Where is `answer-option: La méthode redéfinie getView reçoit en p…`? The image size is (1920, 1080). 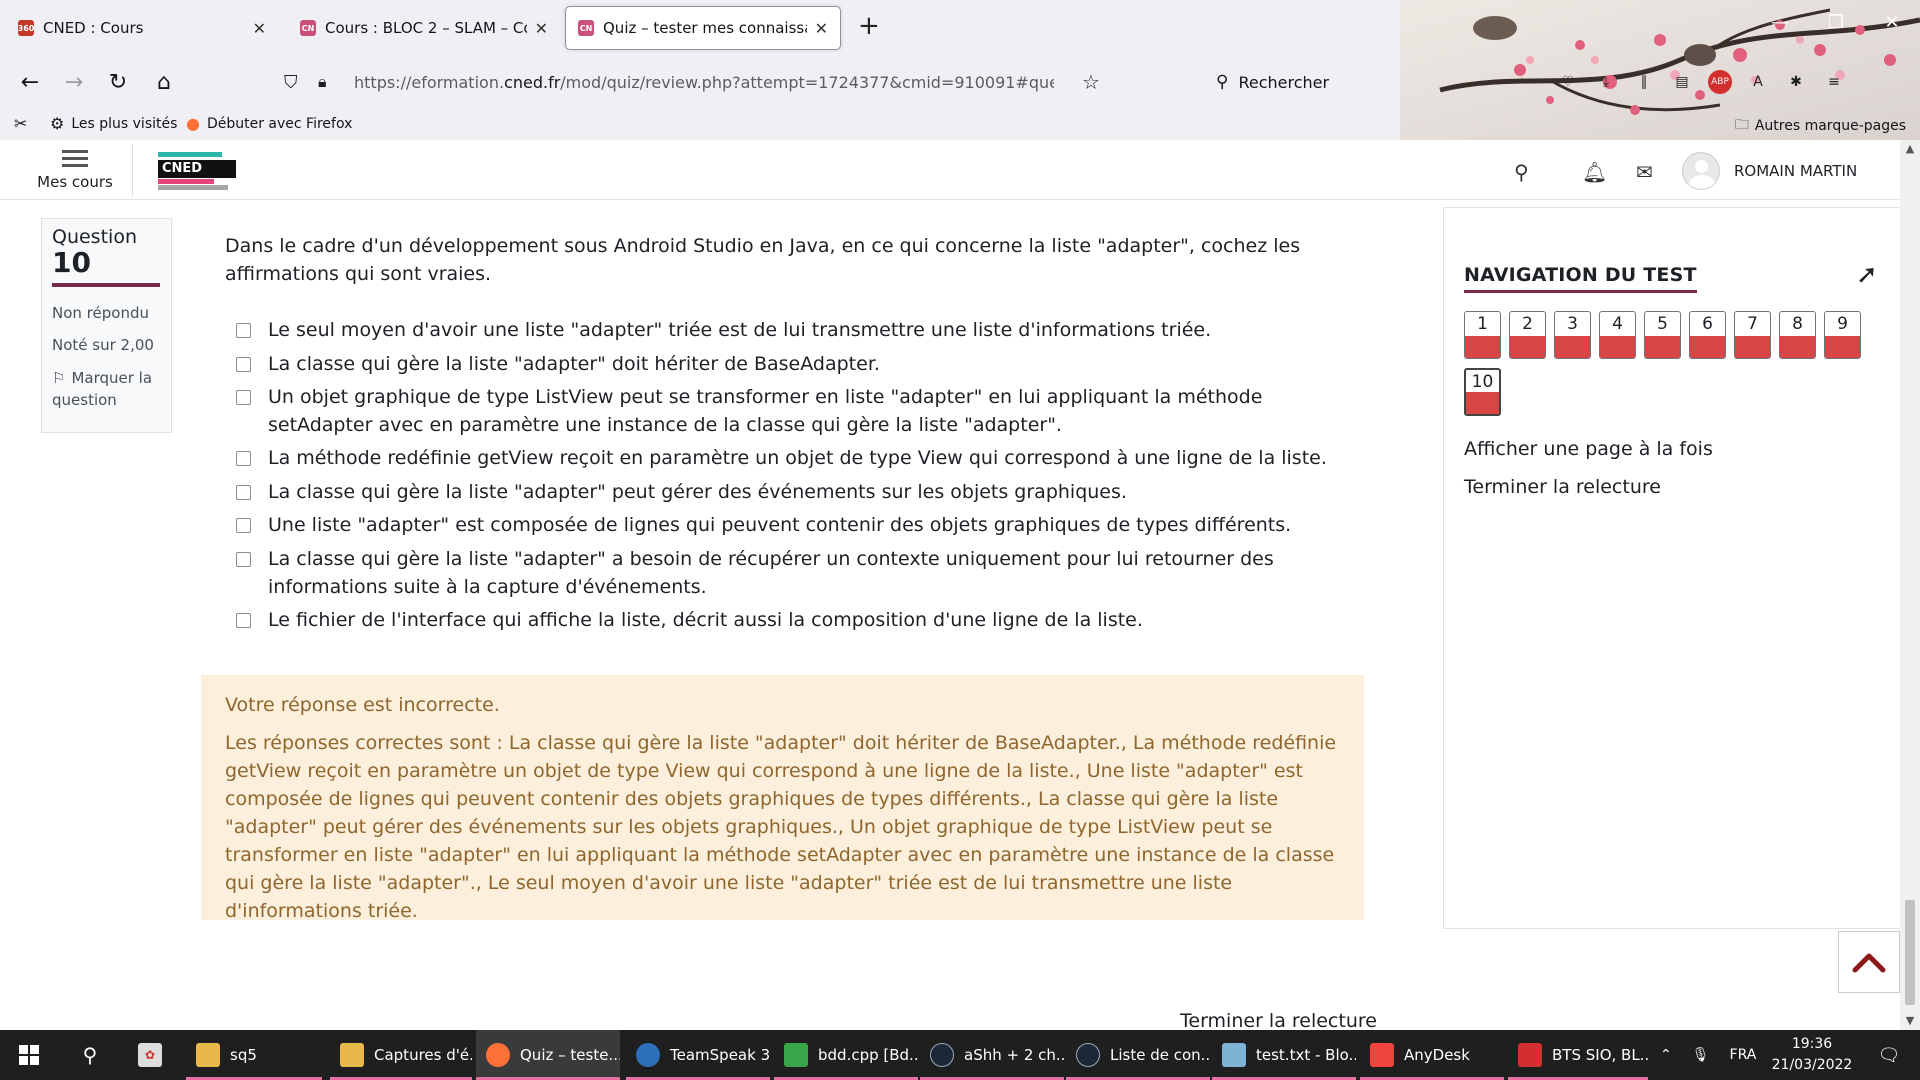
answer-option: La méthode redéfinie getView reçoit en p… is located at coordinates (796, 458).